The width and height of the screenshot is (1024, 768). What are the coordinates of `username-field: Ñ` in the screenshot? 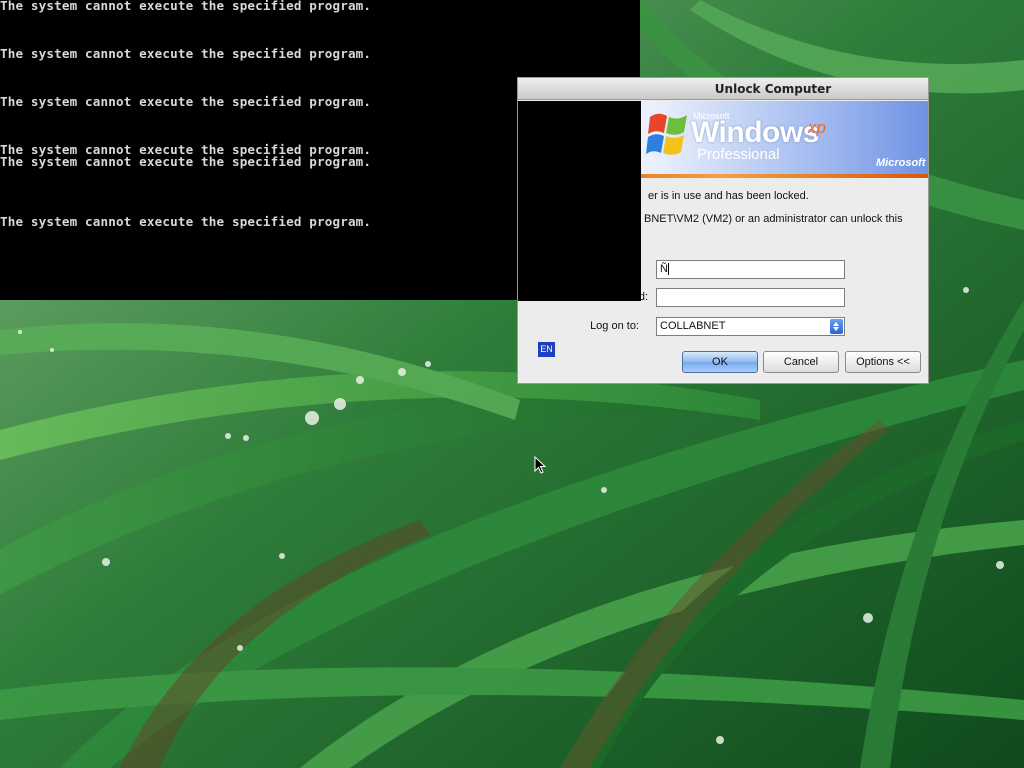 It's located at (750, 269).